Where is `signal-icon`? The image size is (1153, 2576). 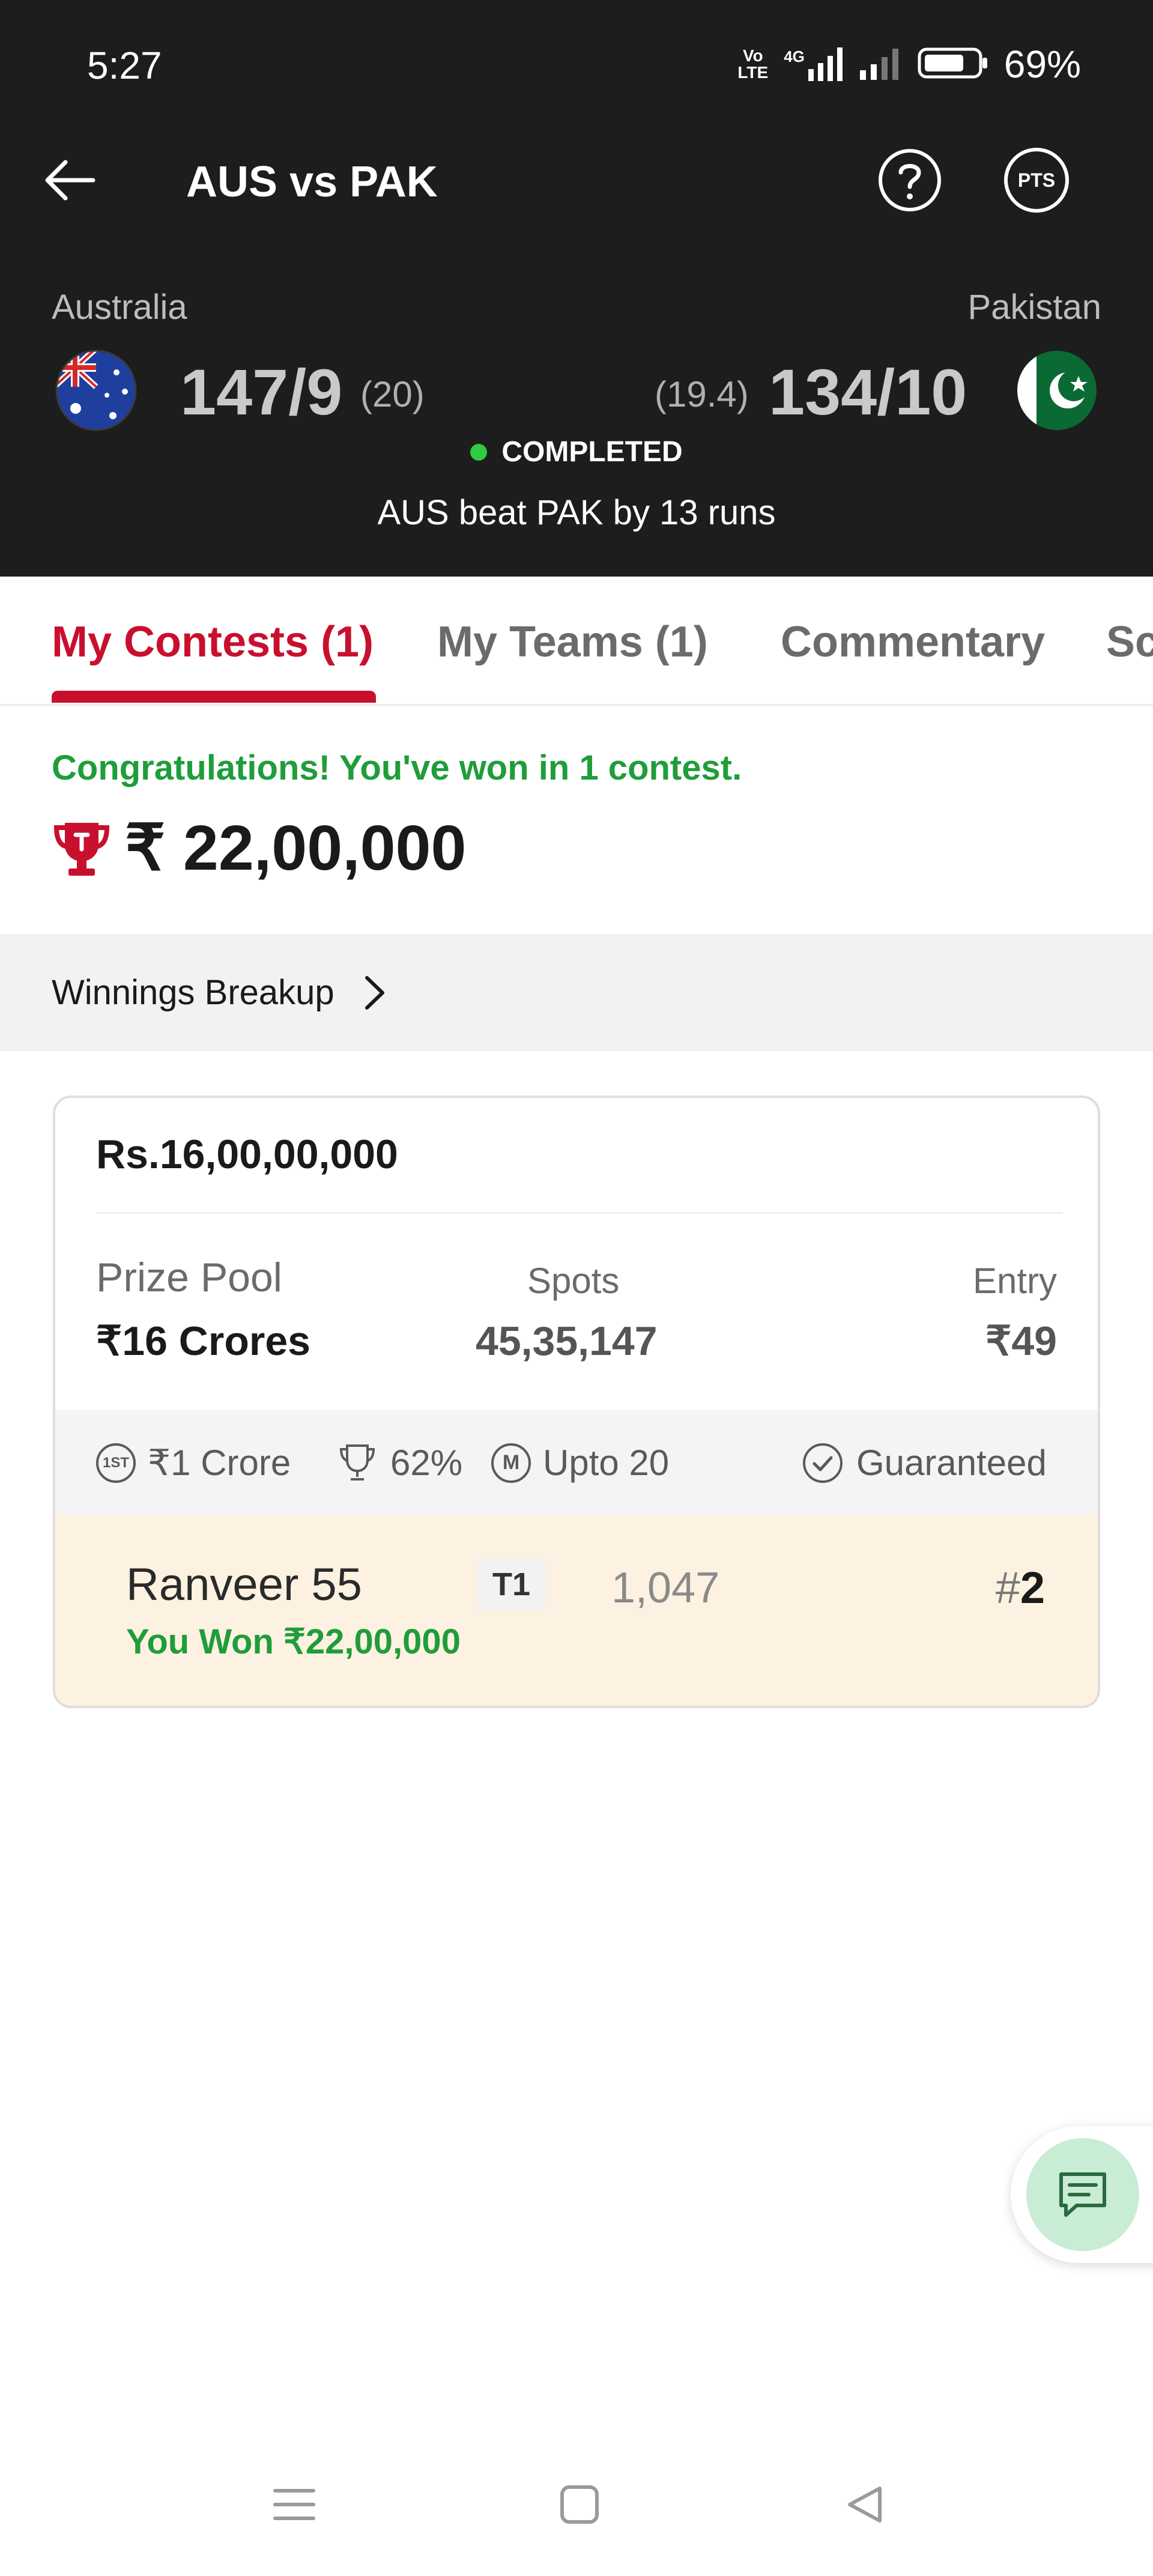 signal-icon is located at coordinates (880, 64).